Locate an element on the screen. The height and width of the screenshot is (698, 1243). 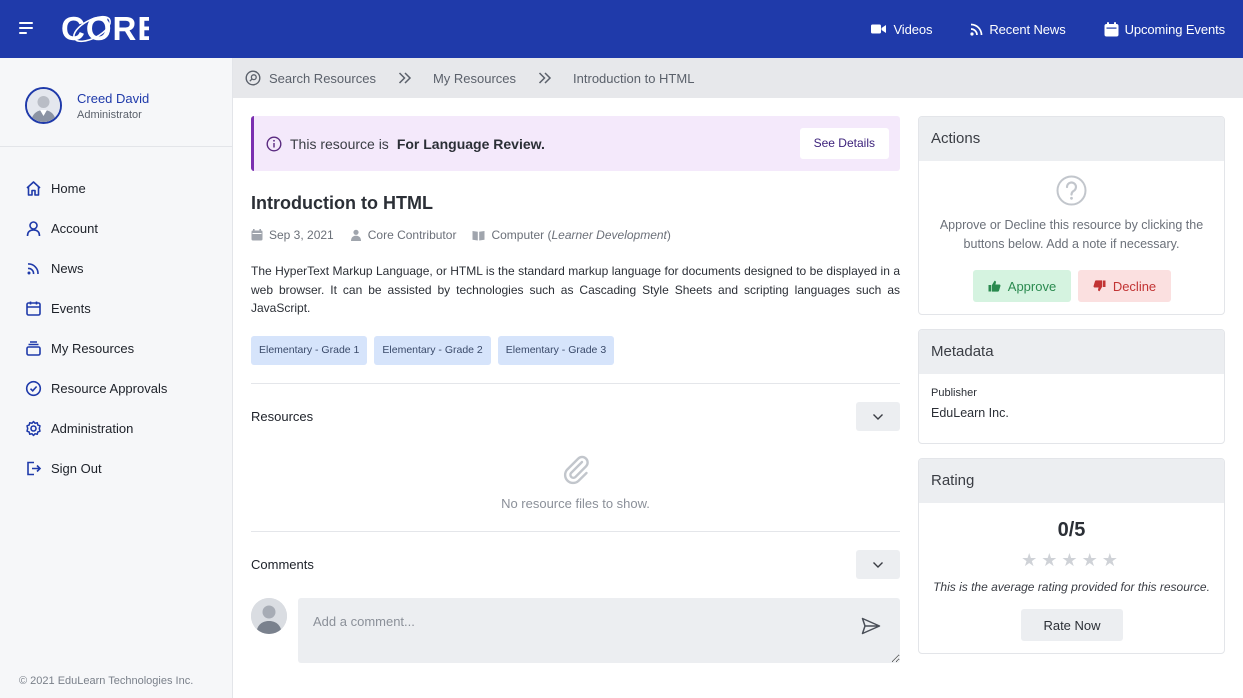
nav-upcoming-events: Upcoming Events is located at coordinates (1164, 29).